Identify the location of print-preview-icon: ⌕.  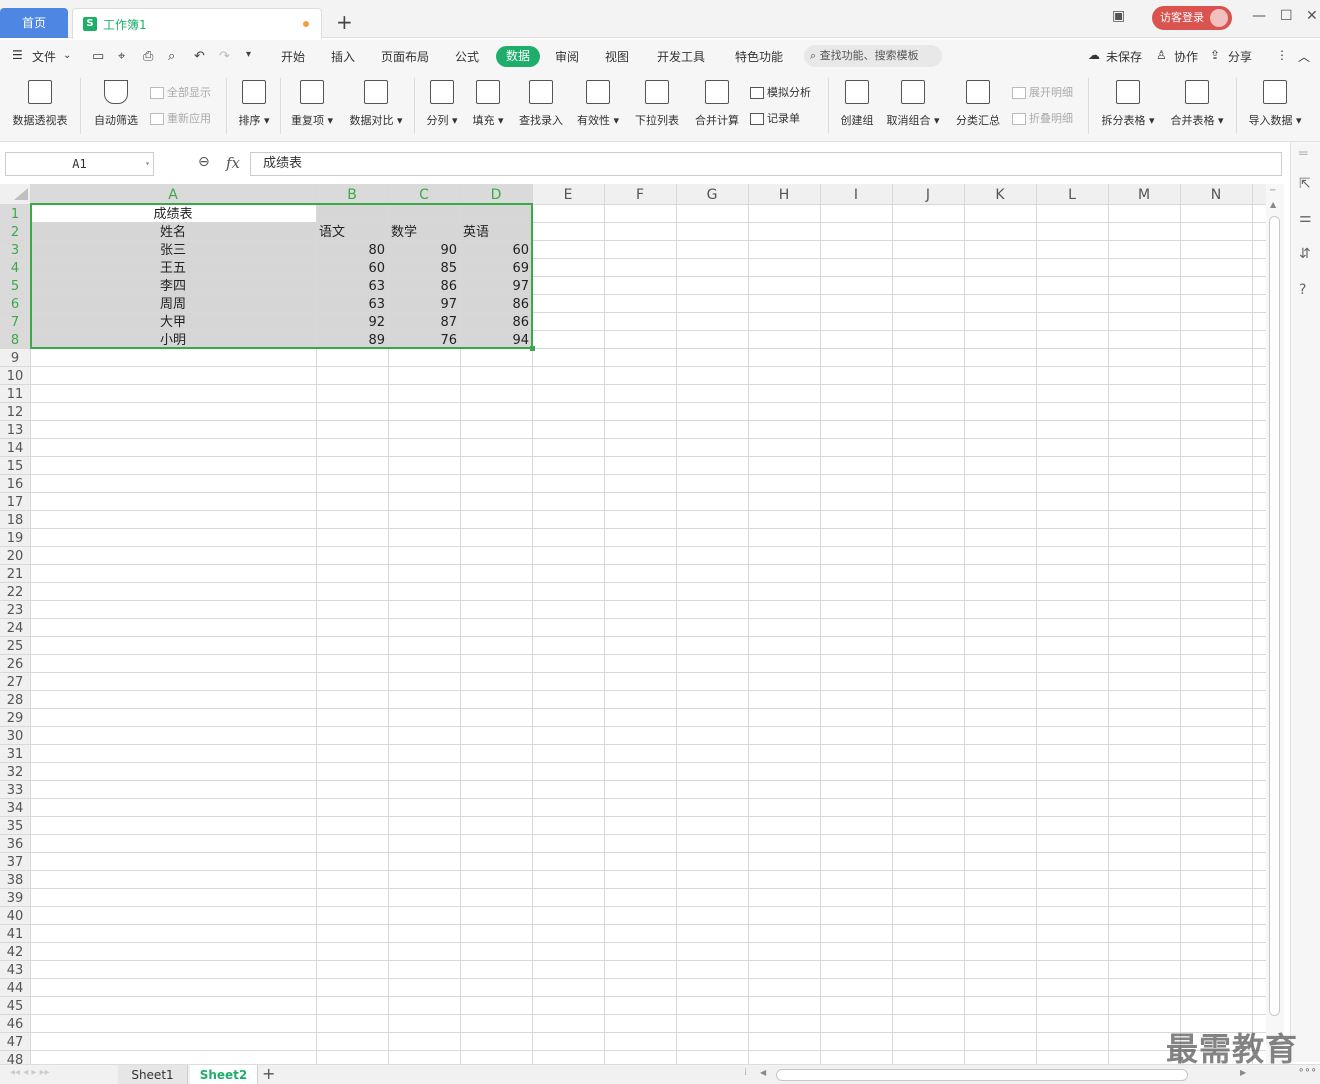
(171, 56).